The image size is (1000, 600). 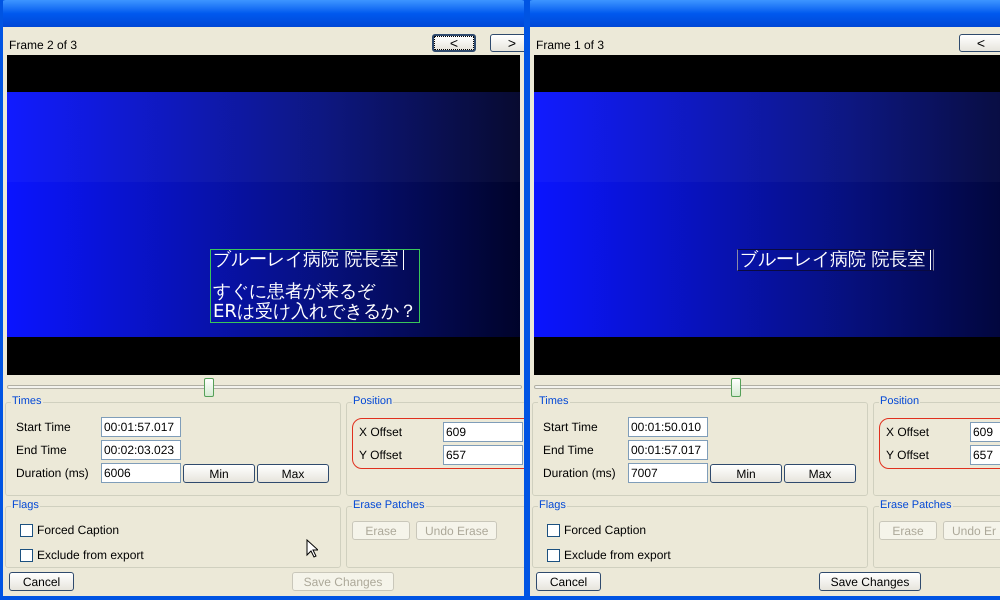 I want to click on caption-line: すぐに患者が来るぞ, so click(x=294, y=292).